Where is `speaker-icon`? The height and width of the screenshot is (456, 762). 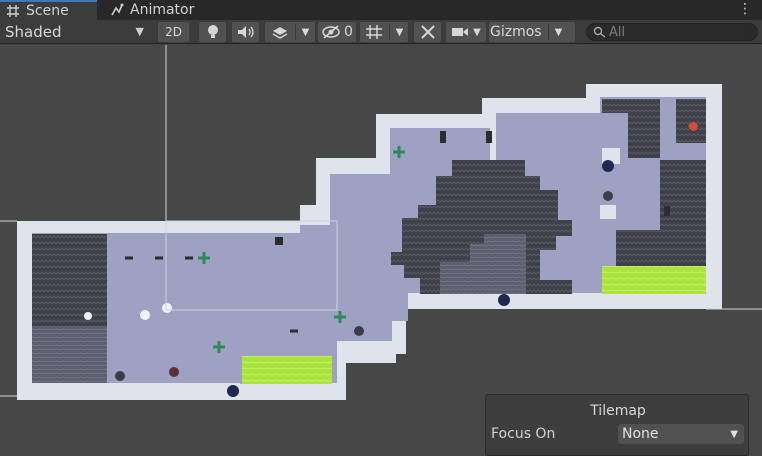 speaker-icon is located at coordinates (245, 32).